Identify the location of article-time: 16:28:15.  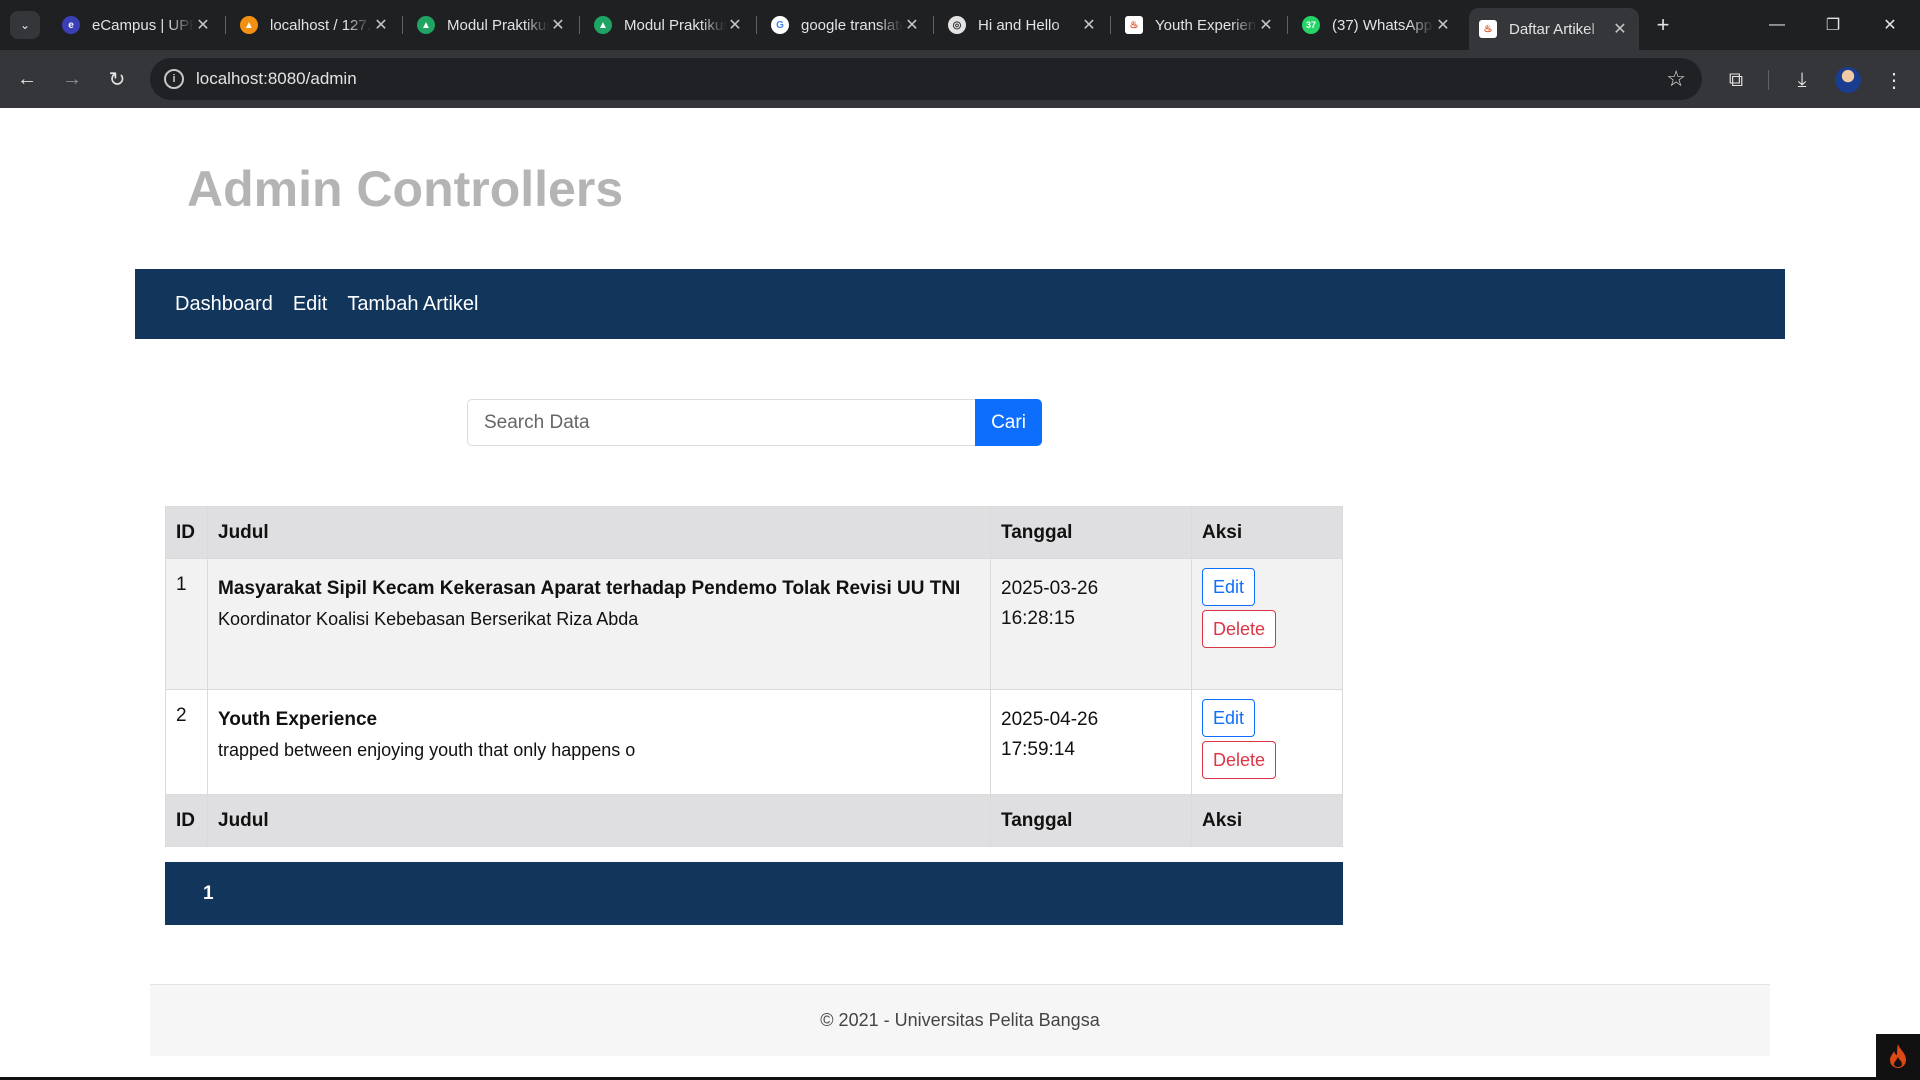
(1038, 618).